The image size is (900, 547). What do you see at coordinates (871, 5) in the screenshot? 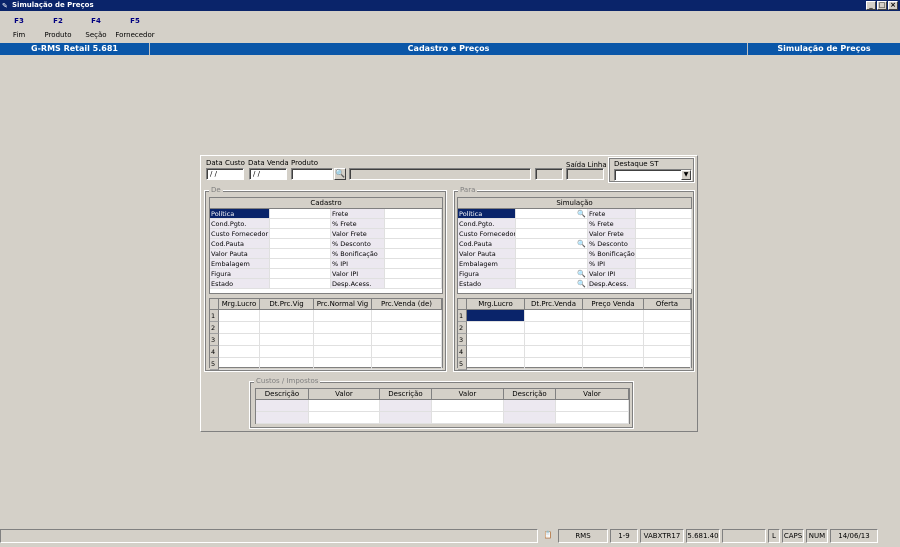
I see `minimize-button: _` at bounding box center [871, 5].